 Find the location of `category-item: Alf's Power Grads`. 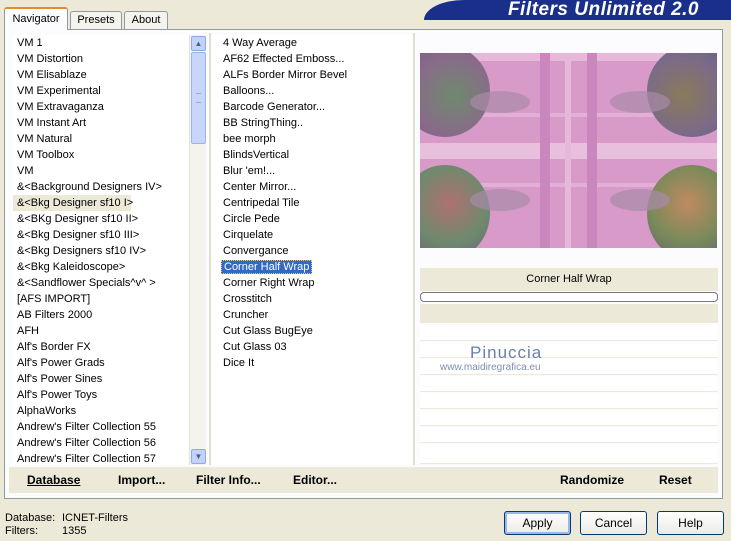

category-item: Alf's Power Grads is located at coordinates (101, 363).